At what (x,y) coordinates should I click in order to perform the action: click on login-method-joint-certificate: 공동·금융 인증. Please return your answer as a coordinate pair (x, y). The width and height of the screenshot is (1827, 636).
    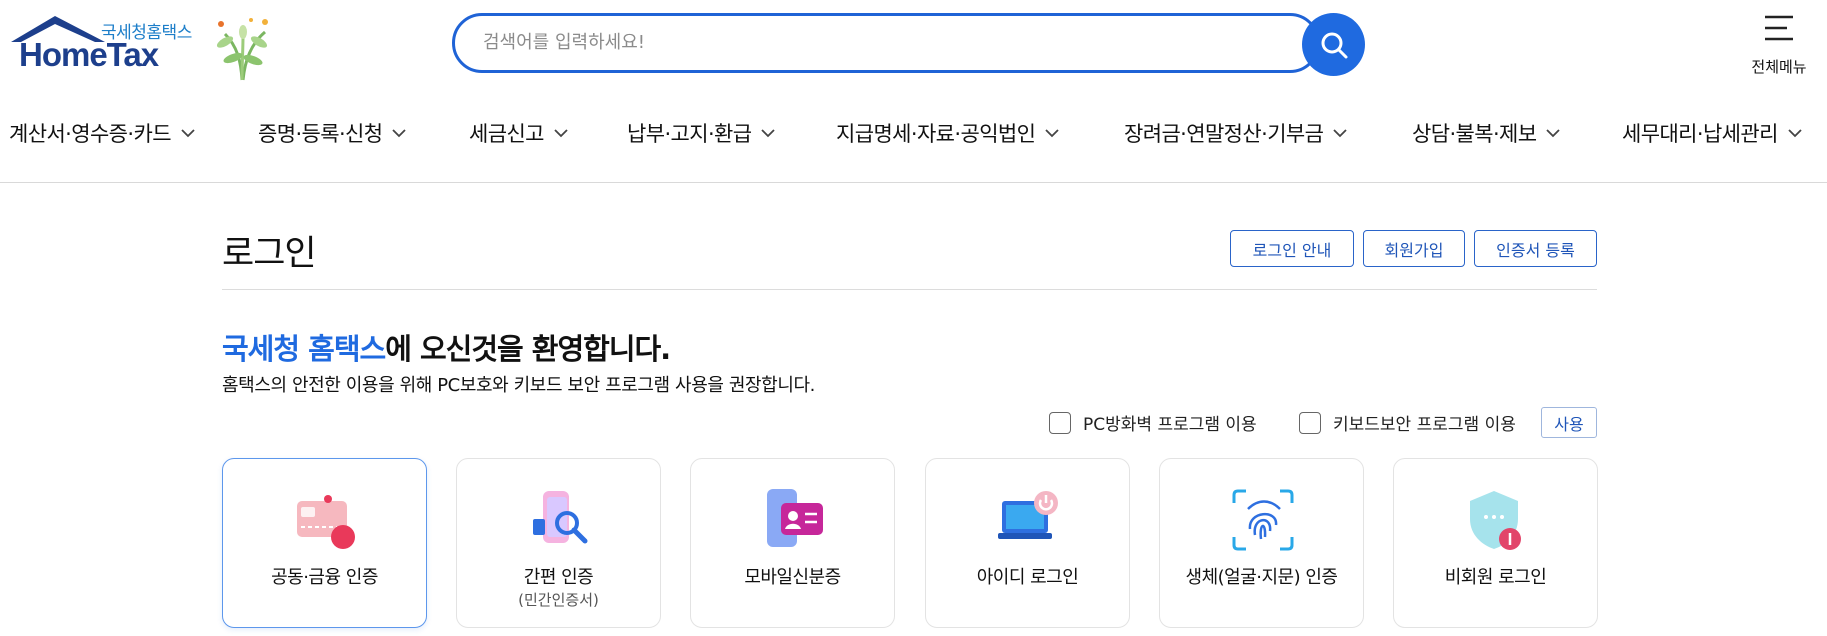
    Looking at the image, I should click on (324, 543).